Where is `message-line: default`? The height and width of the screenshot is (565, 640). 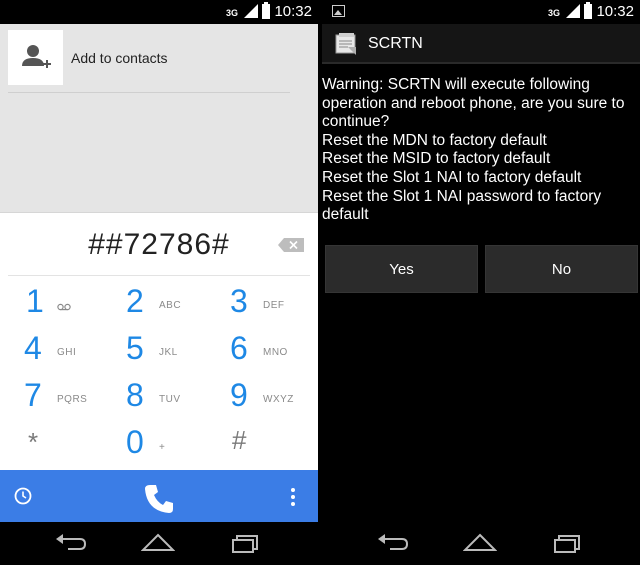 message-line: default is located at coordinates (345, 215).